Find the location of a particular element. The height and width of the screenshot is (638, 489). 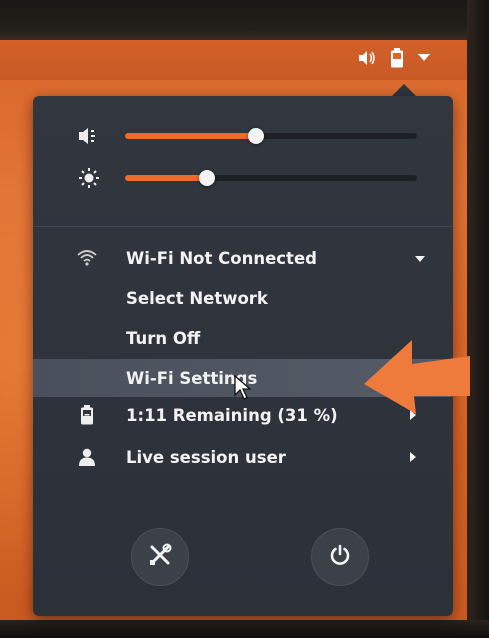

monitor-bezel-right is located at coordinates (478, 319).